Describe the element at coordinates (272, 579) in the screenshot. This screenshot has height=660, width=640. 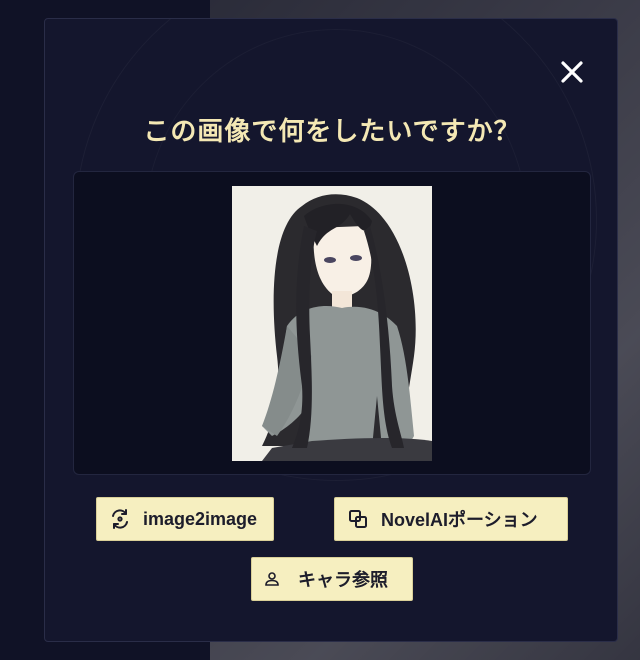
I see `person-icon` at that location.